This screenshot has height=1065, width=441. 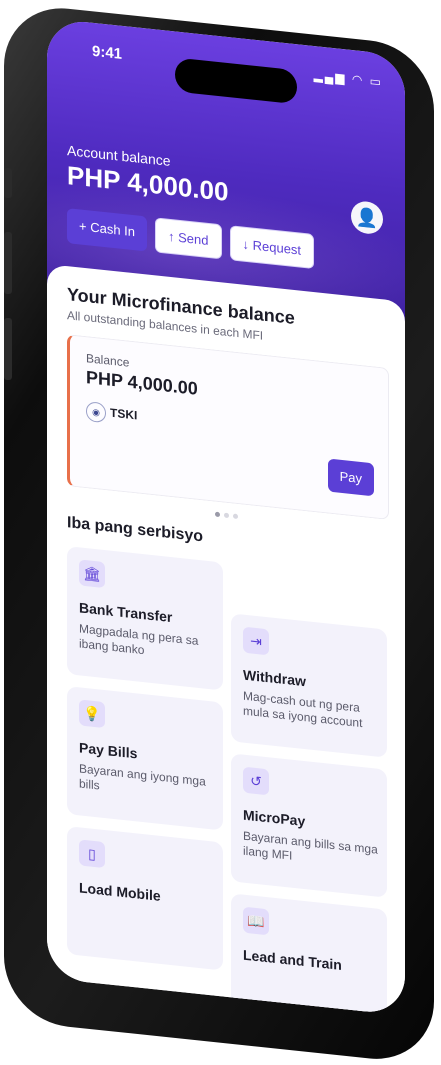 I want to click on service-title: Pay Bills, so click(x=108, y=750).